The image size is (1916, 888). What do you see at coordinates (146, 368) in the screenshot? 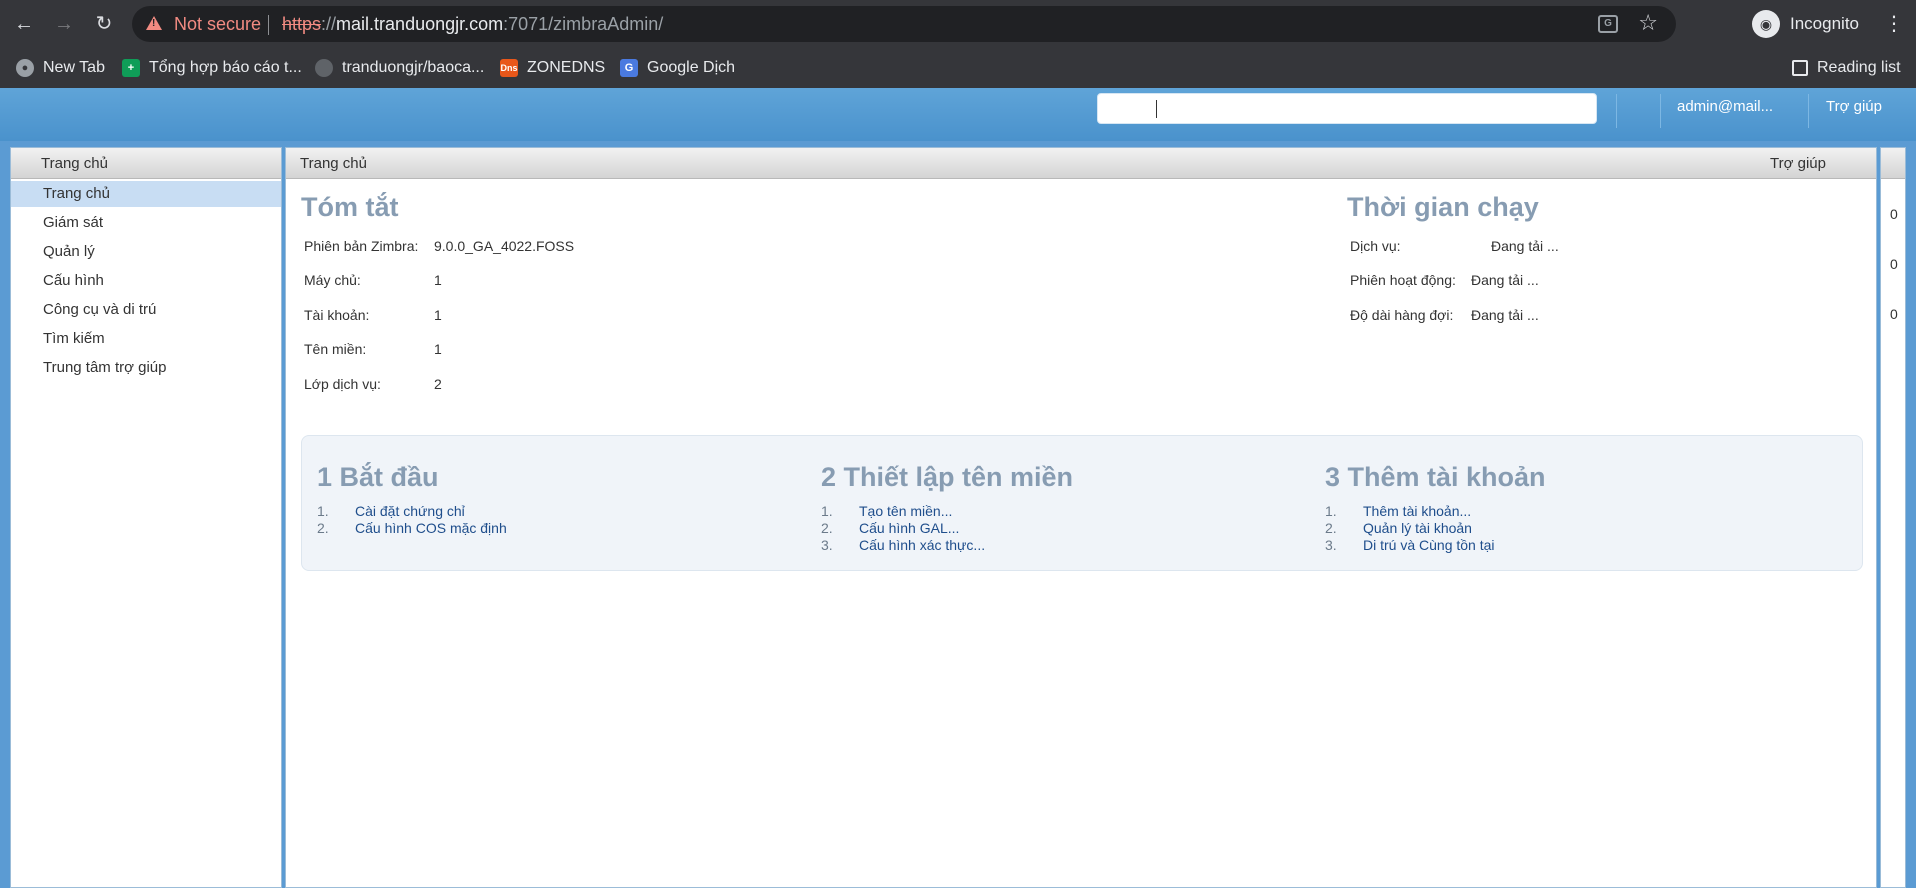
I see `nav-item-help-center: Trung tâm trợ giúp` at bounding box center [146, 368].